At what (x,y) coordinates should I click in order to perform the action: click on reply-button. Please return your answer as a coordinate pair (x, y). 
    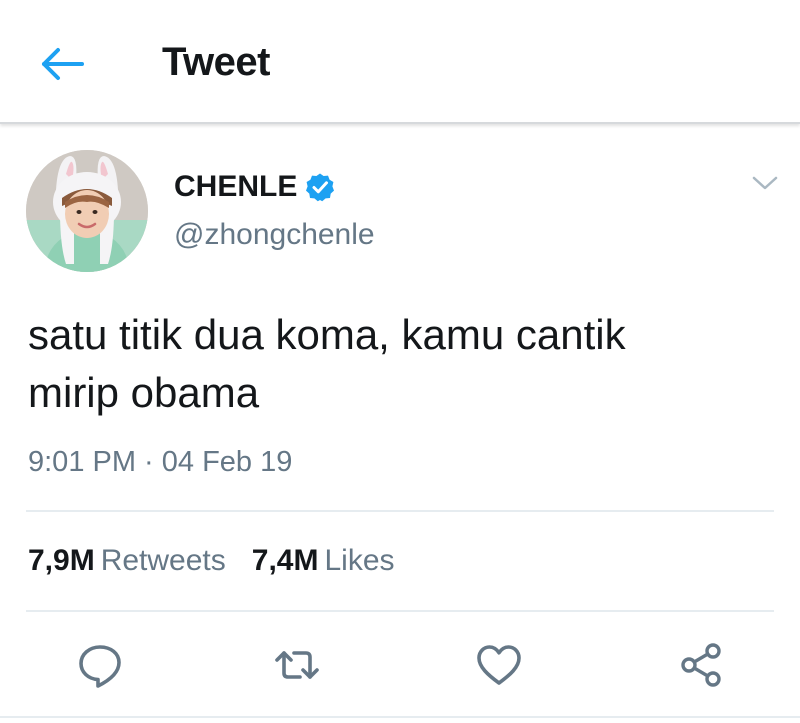
    Looking at the image, I should click on (100, 665).